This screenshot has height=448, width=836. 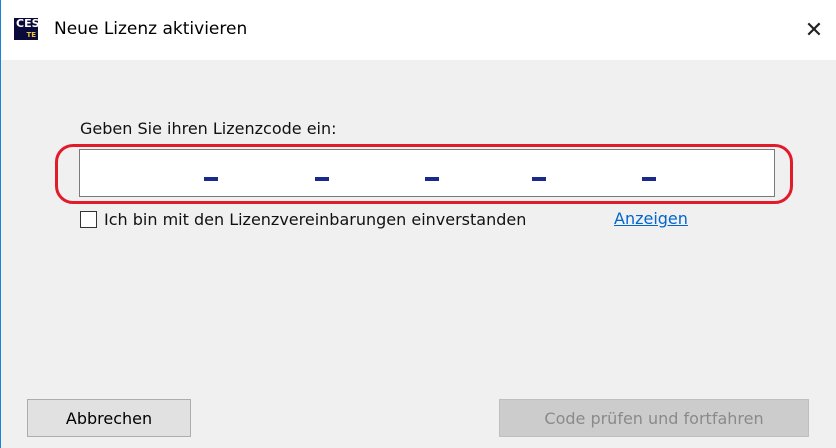 What do you see at coordinates (654, 418) in the screenshot?
I see `verify-continue-button: Code prüfen und fortfahren` at bounding box center [654, 418].